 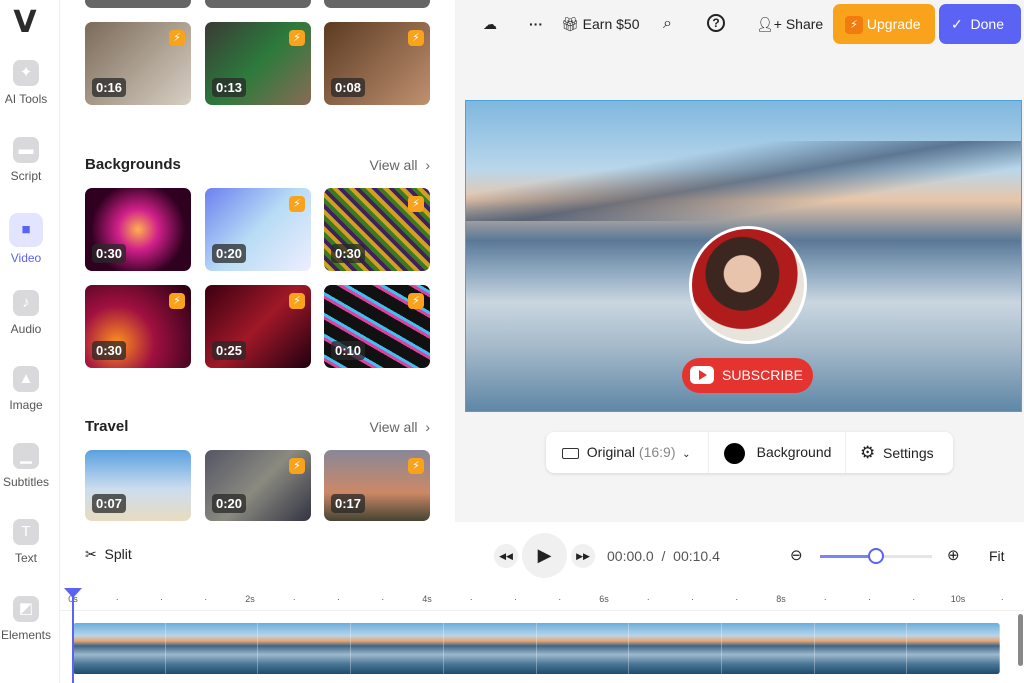 What do you see at coordinates (884, 24) in the screenshot?
I see `upgrade-button: ⚡︎ Upgrade` at bounding box center [884, 24].